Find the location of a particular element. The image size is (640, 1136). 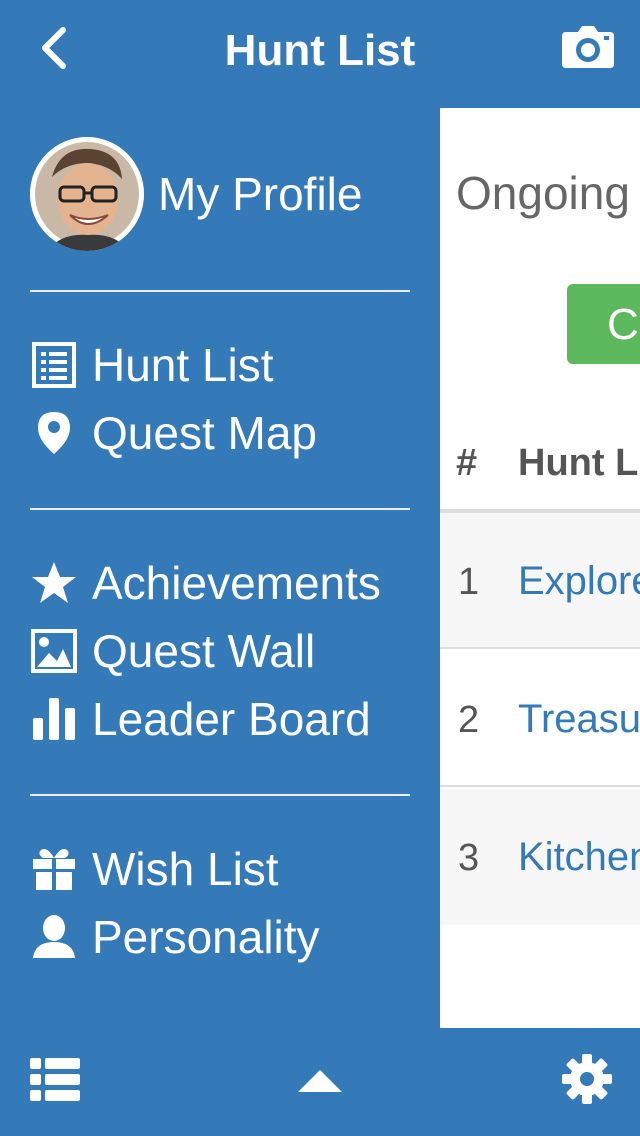

gear-icon is located at coordinates (587, 1079).